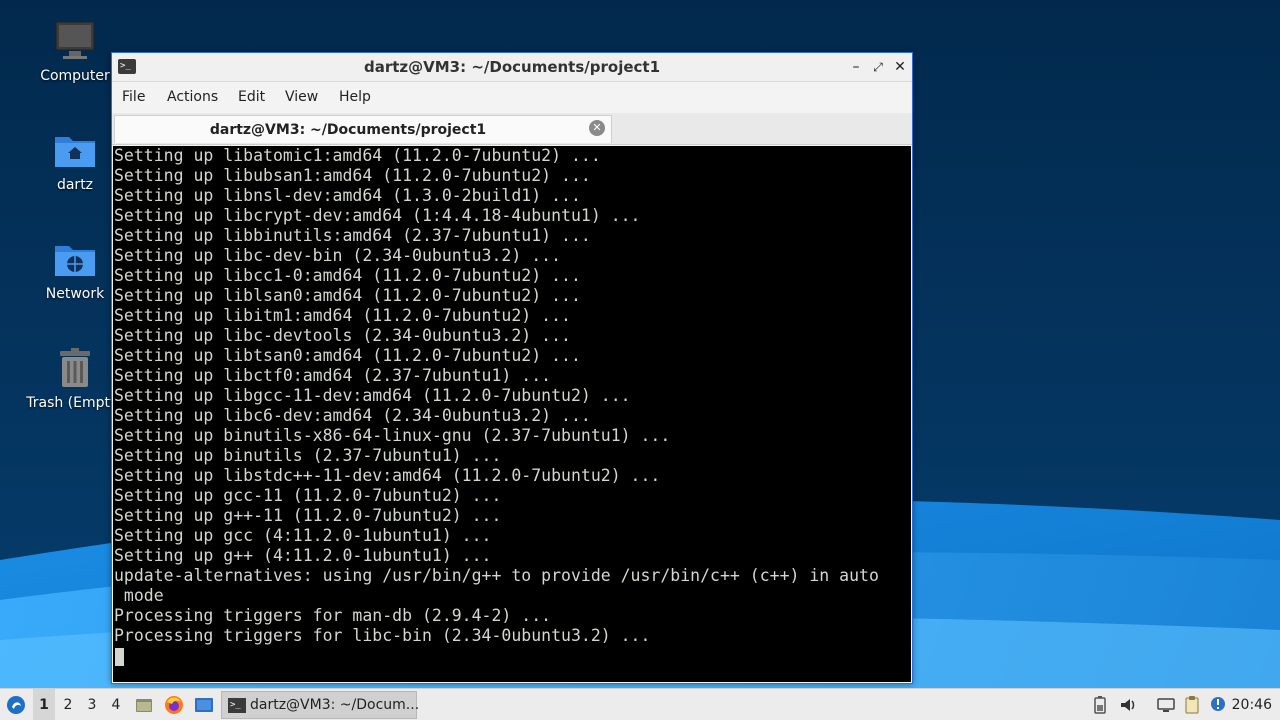 This screenshot has width=1280, height=720. Describe the element at coordinates (44, 704) in the screenshot. I see `workspace-1: 1` at that location.